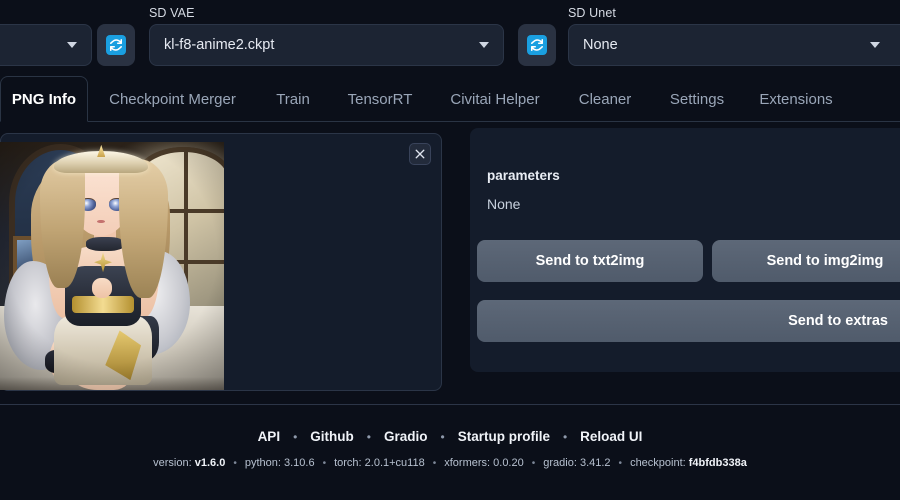 Image resolution: width=900 pixels, height=500 pixels. What do you see at coordinates (189, 463) in the screenshot?
I see `version-item-version: version: v1.6.0` at bounding box center [189, 463].